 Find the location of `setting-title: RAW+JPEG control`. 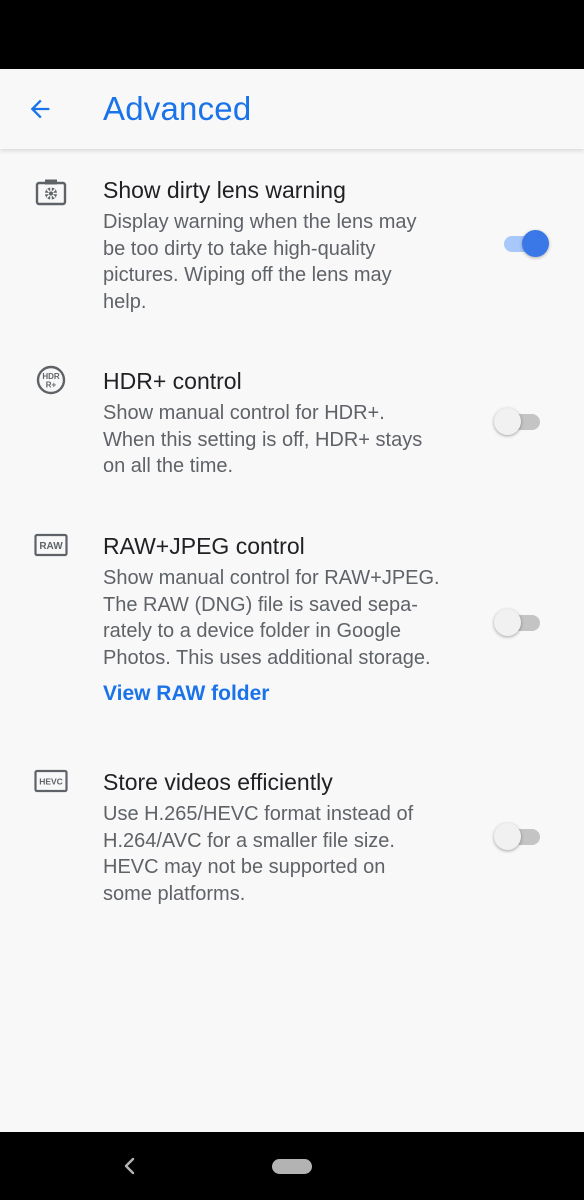

setting-title: RAW+JPEG control is located at coordinates (204, 546).